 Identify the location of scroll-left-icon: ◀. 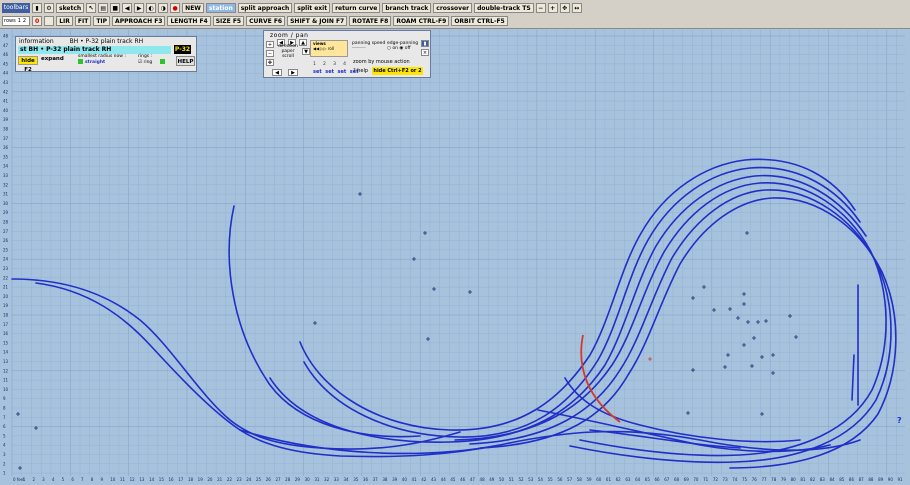
(277, 72).